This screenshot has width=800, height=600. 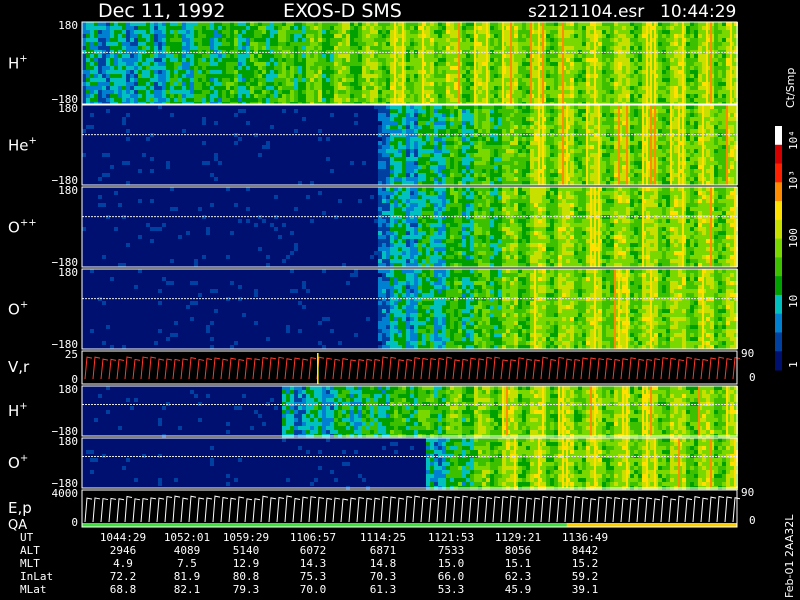 I want to click on footer-cell: 7.5, so click(x=187, y=563).